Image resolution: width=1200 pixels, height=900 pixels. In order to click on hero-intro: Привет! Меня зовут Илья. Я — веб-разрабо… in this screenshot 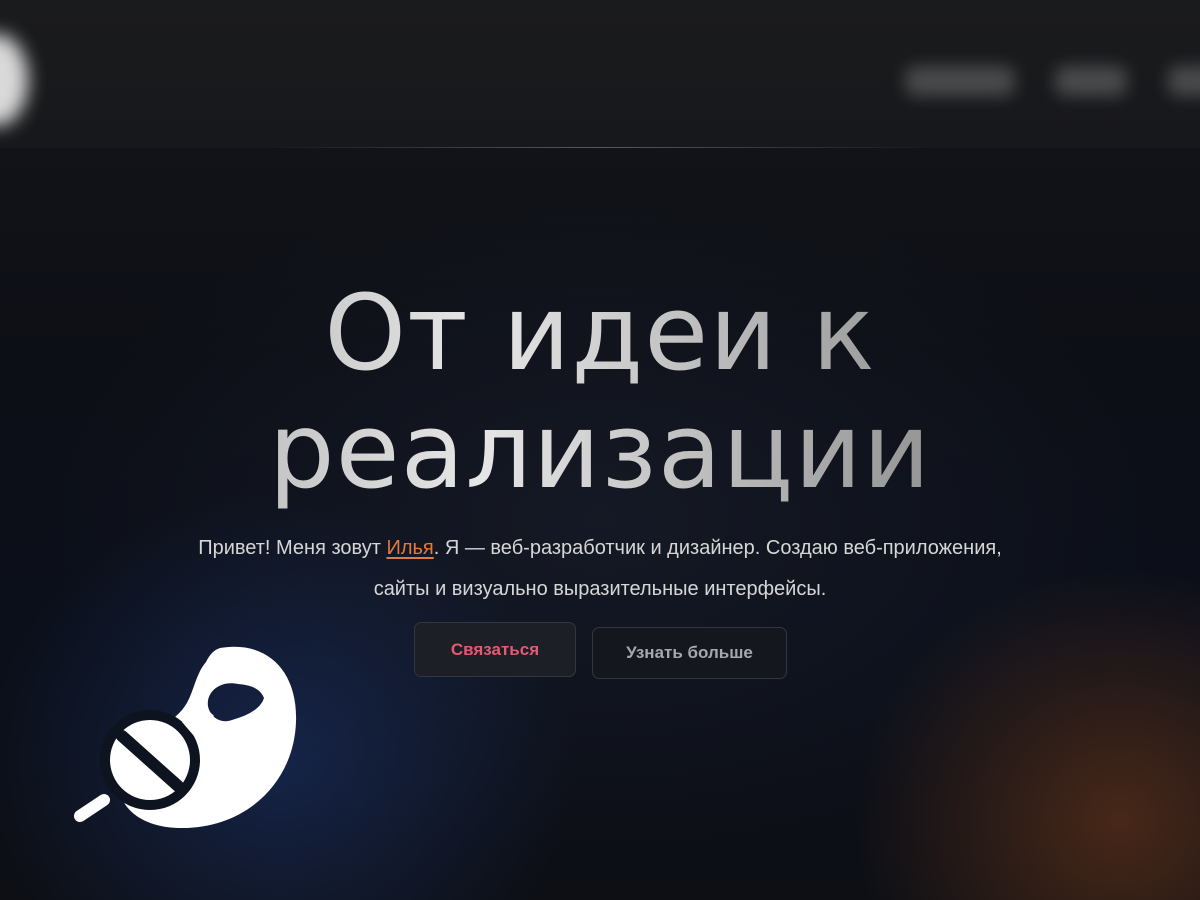, I will do `click(600, 569)`.